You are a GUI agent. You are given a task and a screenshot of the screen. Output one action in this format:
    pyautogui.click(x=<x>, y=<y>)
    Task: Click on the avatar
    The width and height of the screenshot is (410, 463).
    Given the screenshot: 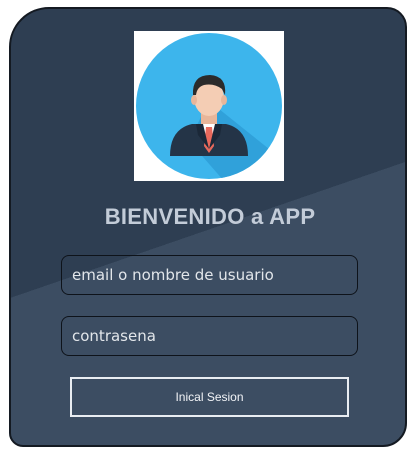 What is the action you would take?
    pyautogui.click(x=209, y=106)
    